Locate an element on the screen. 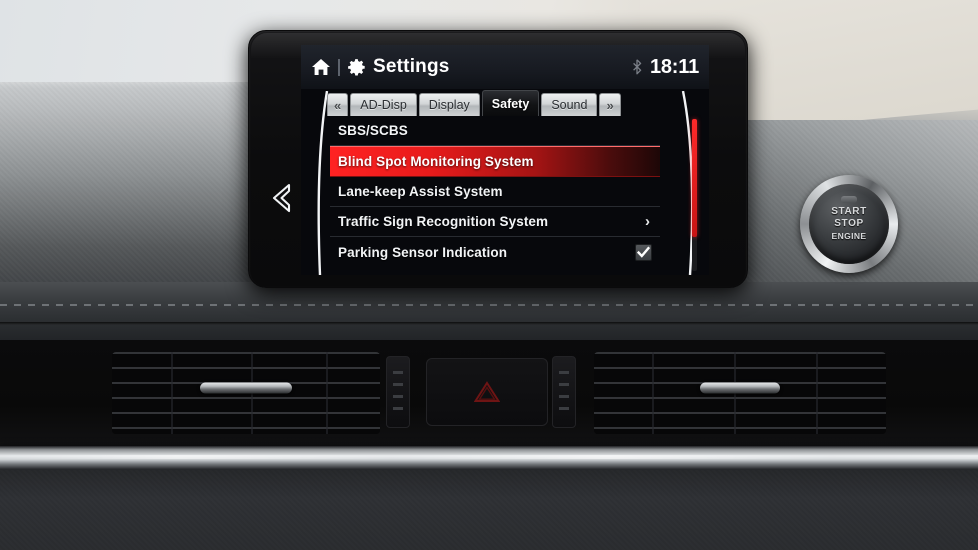  status-bar-right: 18:11 is located at coordinates (665, 67).